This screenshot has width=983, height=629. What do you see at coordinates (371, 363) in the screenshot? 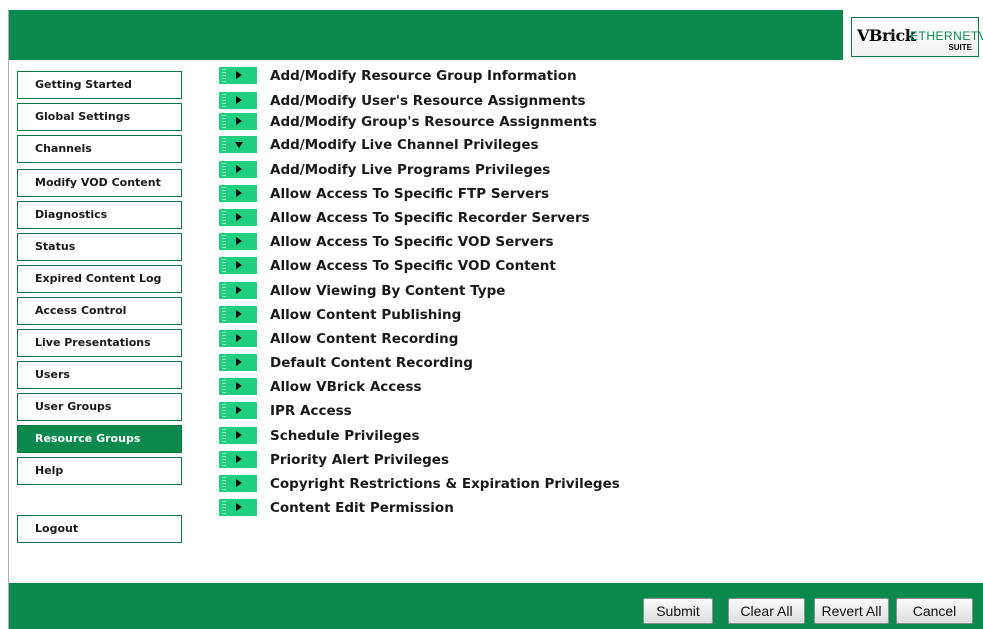
I see `menu-item-label: Default Content Recording` at bounding box center [371, 363].